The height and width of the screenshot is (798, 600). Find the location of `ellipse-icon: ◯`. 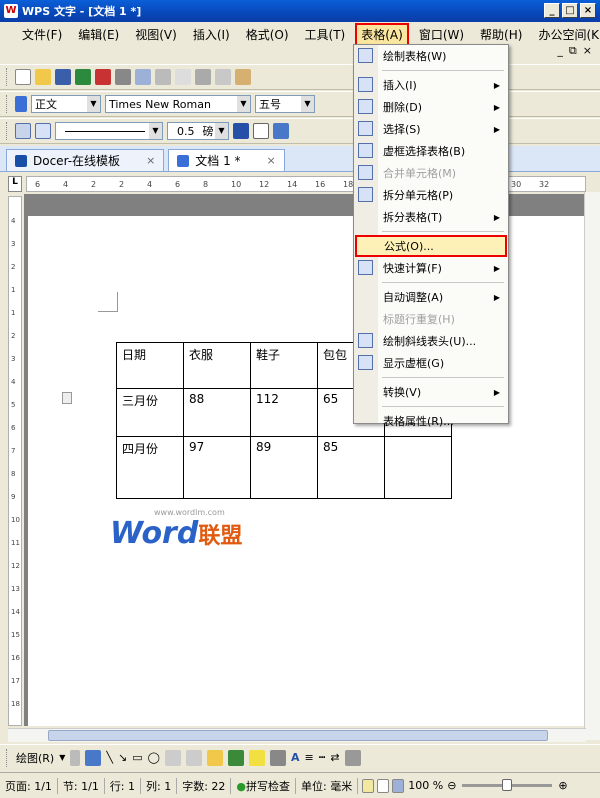

ellipse-icon: ◯ is located at coordinates (154, 757).